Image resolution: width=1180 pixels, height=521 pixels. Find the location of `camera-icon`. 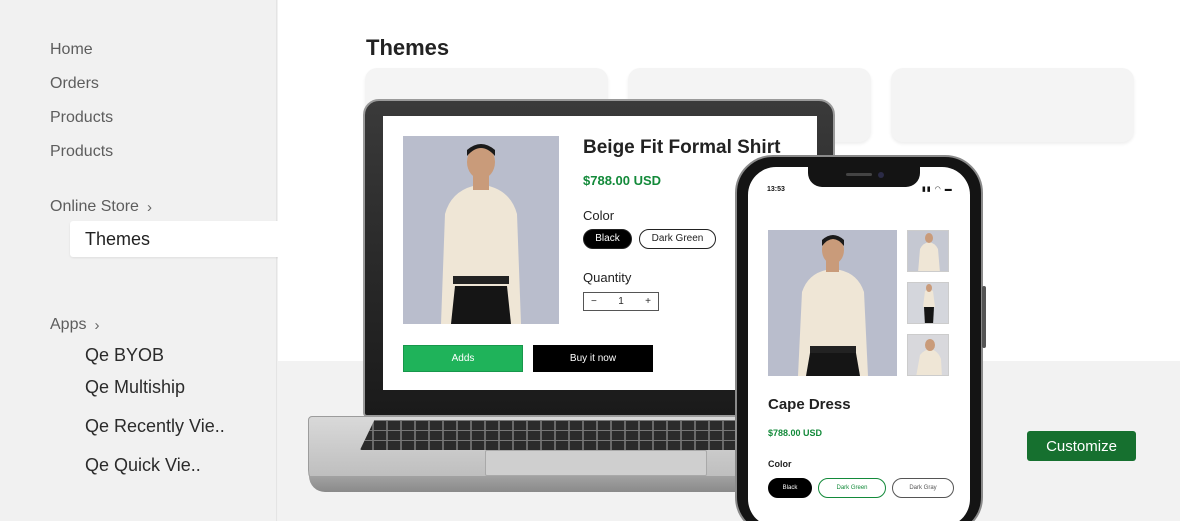

camera-icon is located at coordinates (881, 175).